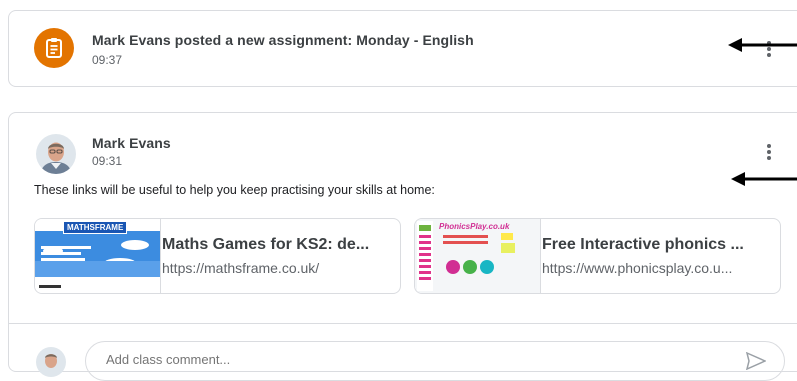 The height and width of the screenshot is (381, 797). Describe the element at coordinates (107, 161) in the screenshot. I see `post-time: 09:31` at that location.